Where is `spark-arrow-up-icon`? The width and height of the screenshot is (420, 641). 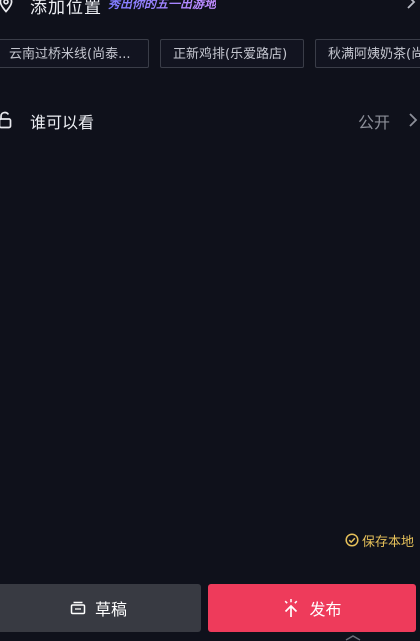
spark-arrow-up-icon is located at coordinates (291, 608).